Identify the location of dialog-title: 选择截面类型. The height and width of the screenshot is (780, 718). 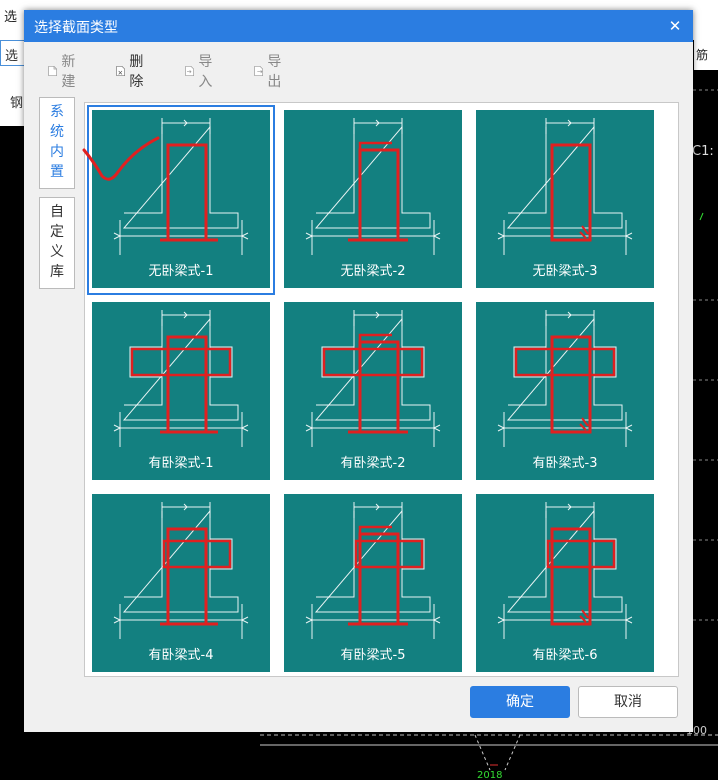
(76, 28).